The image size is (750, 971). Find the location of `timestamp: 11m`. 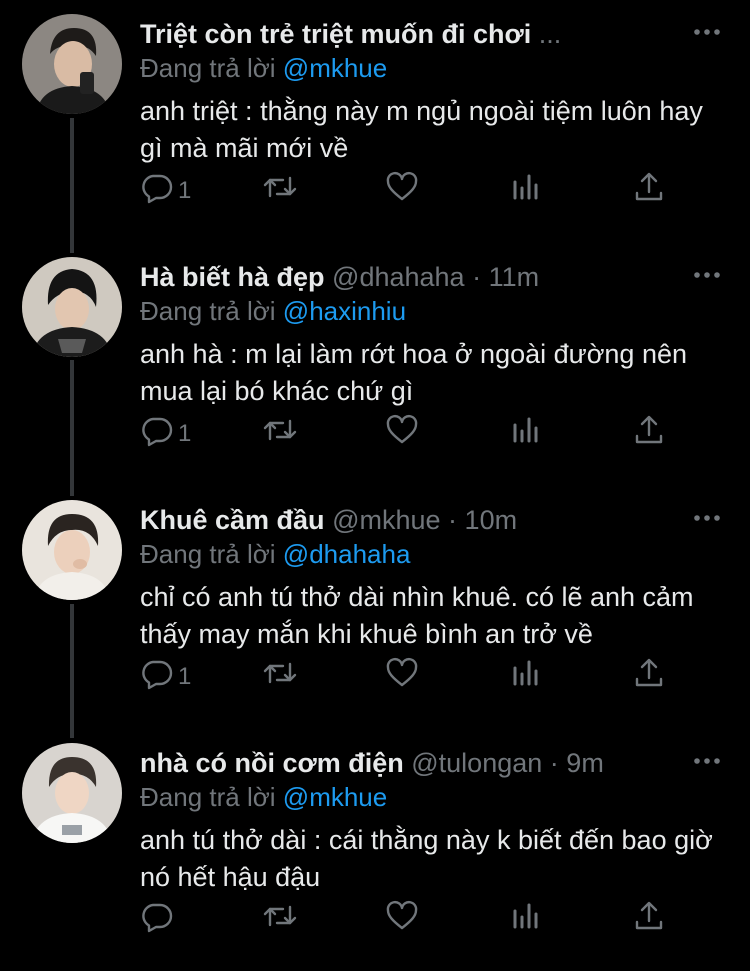

timestamp: 11m is located at coordinates (514, 277).